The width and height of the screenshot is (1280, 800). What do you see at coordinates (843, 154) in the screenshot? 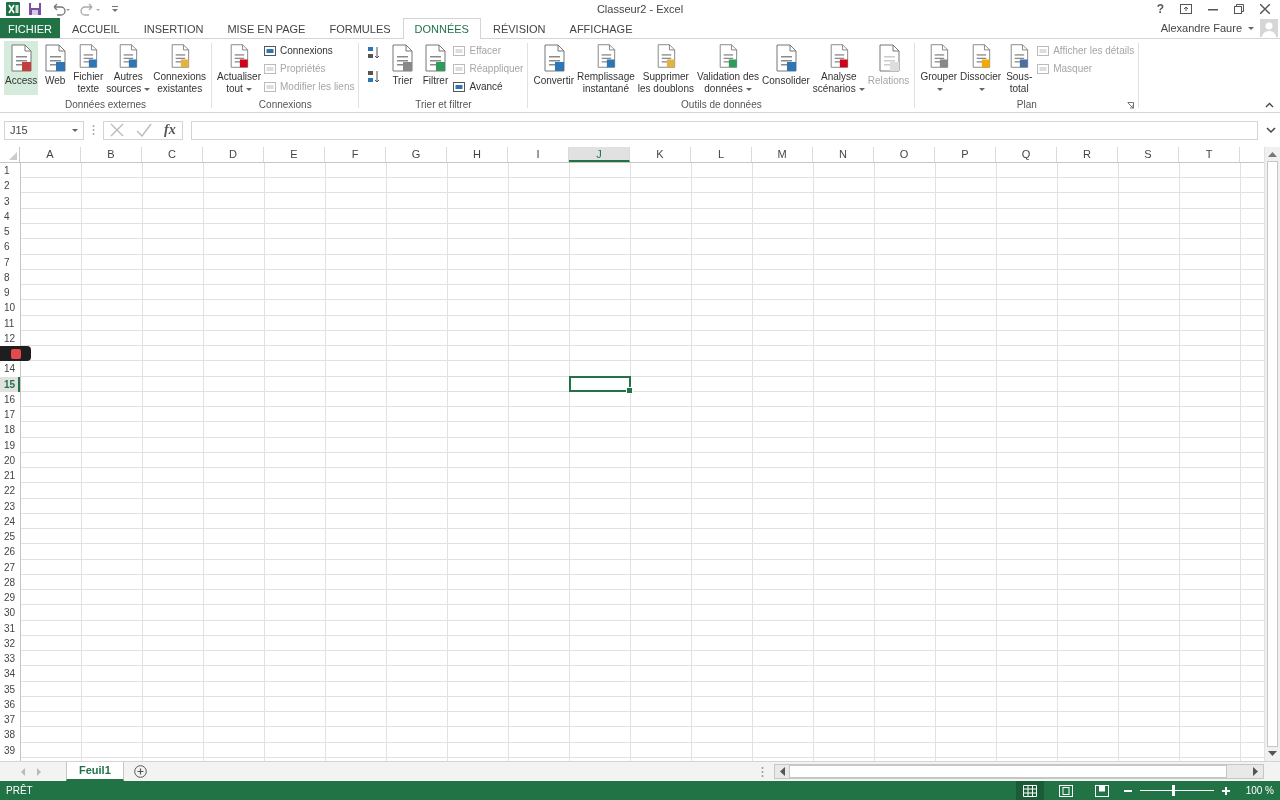
I see `column-header: N` at bounding box center [843, 154].